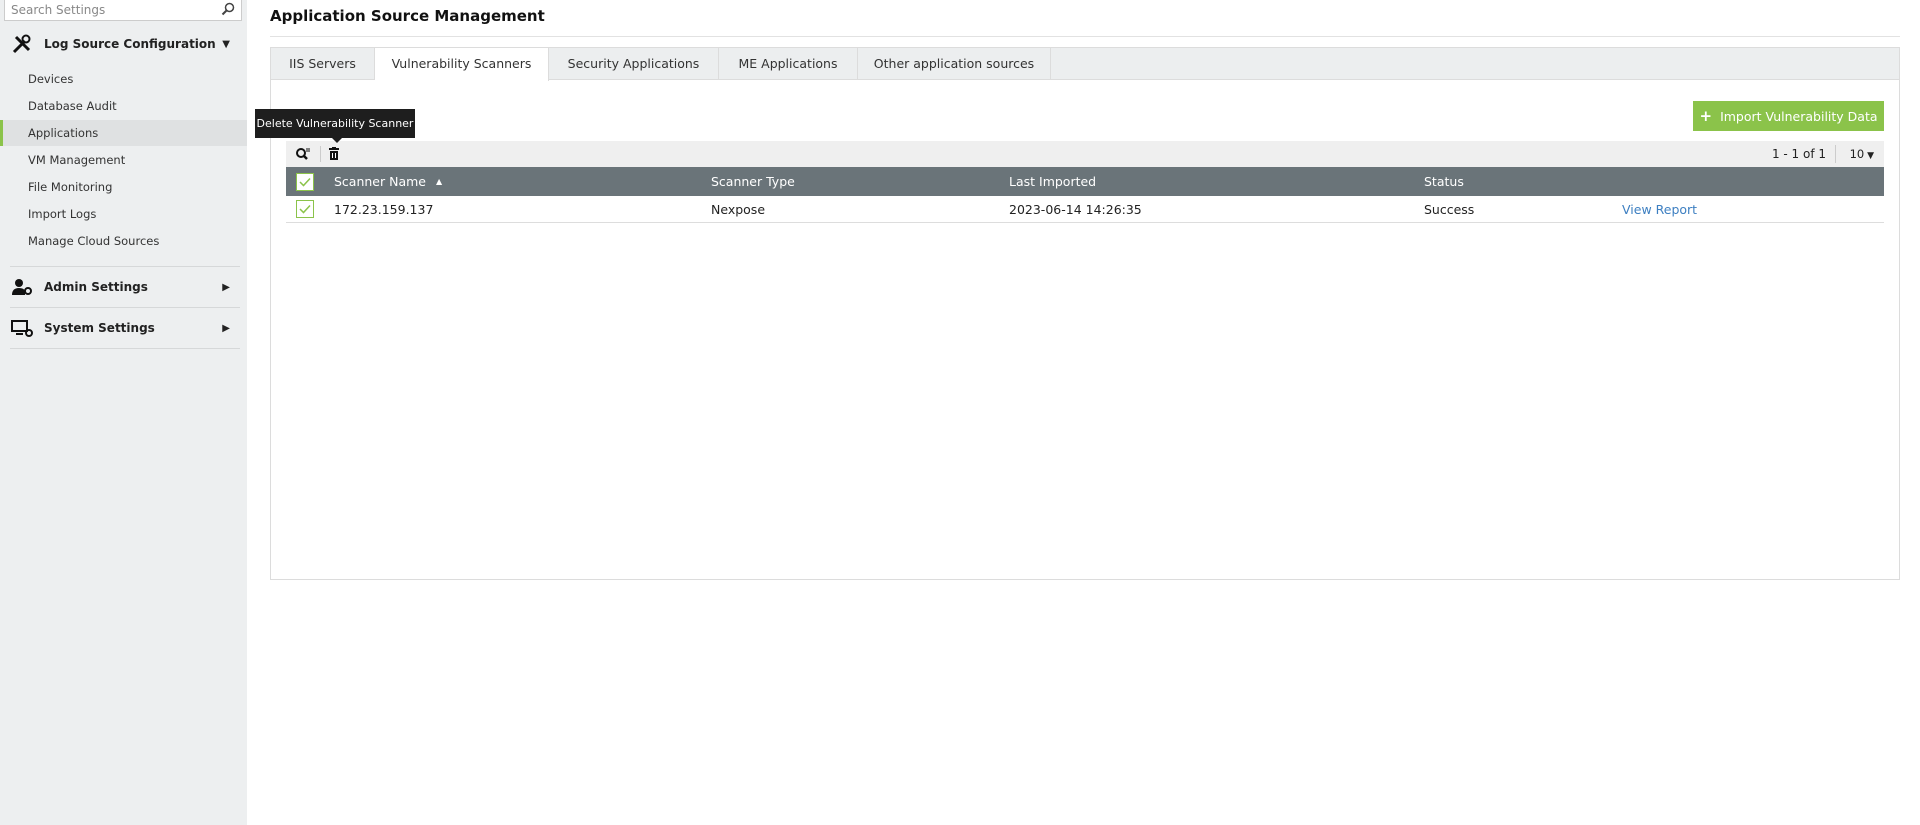  I want to click on sidebar-item-database-audit: Database Audit, so click(123, 106).